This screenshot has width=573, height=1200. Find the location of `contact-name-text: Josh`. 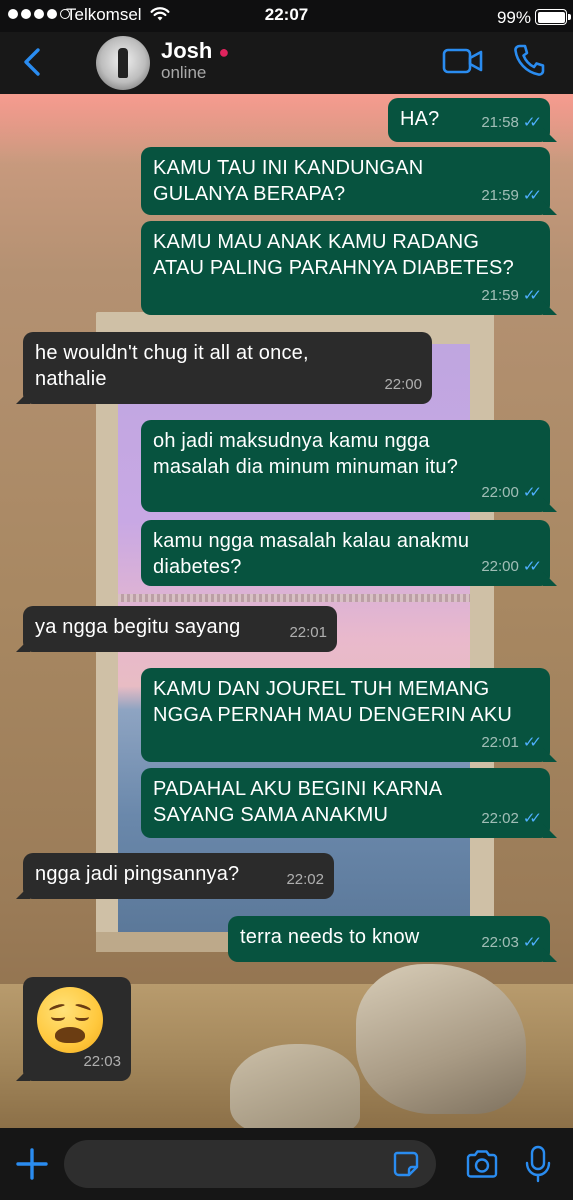

contact-name-text: Josh is located at coordinates (187, 50).